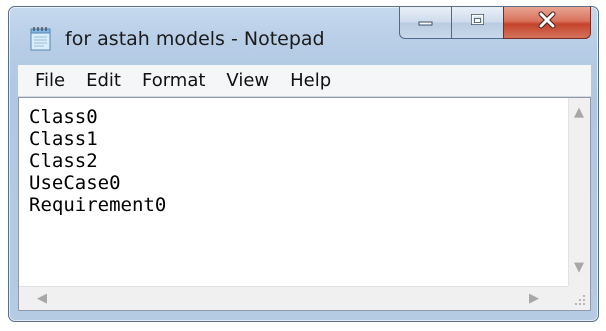 Image resolution: width=606 pixels, height=331 pixels. I want to click on notepad-icon, so click(41, 38).